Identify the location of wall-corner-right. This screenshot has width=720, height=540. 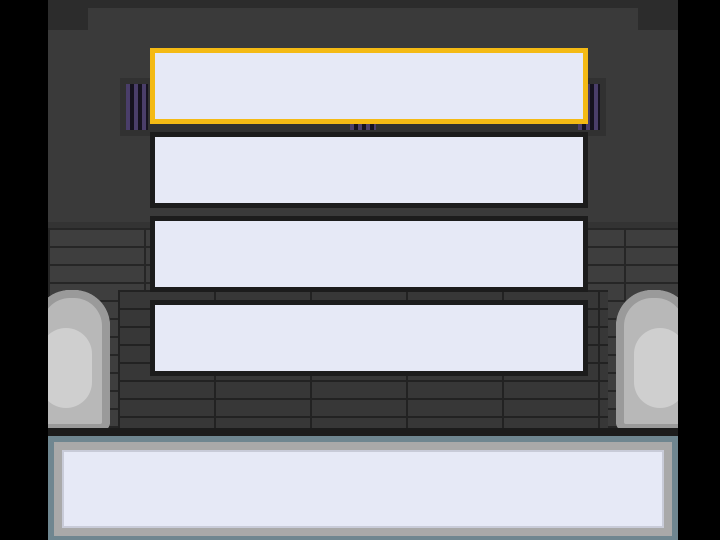
(658, 15).